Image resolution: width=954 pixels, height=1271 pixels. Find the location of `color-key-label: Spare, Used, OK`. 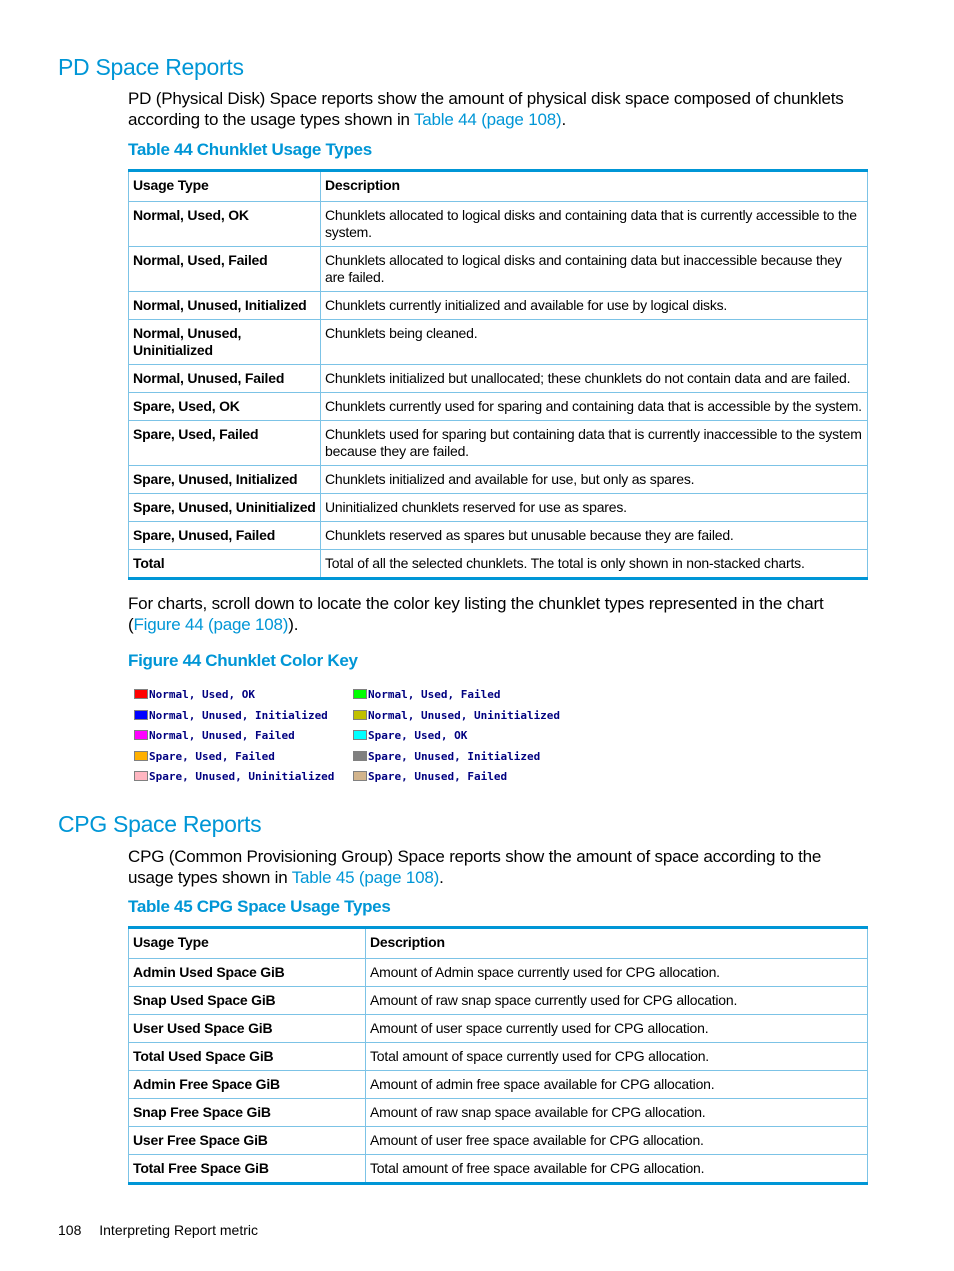

color-key-label: Spare, Used, OK is located at coordinates (418, 735).